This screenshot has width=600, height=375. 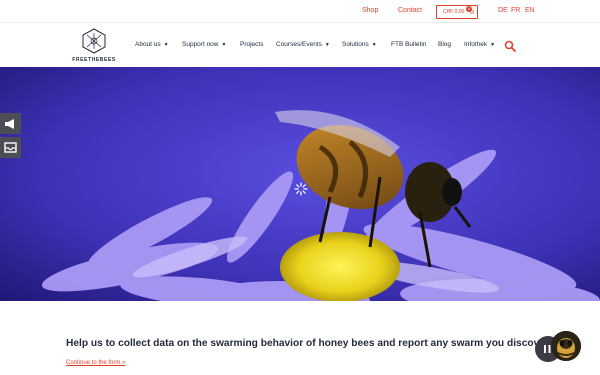 What do you see at coordinates (530, 10) in the screenshot?
I see `lang-en: EN` at bounding box center [530, 10].